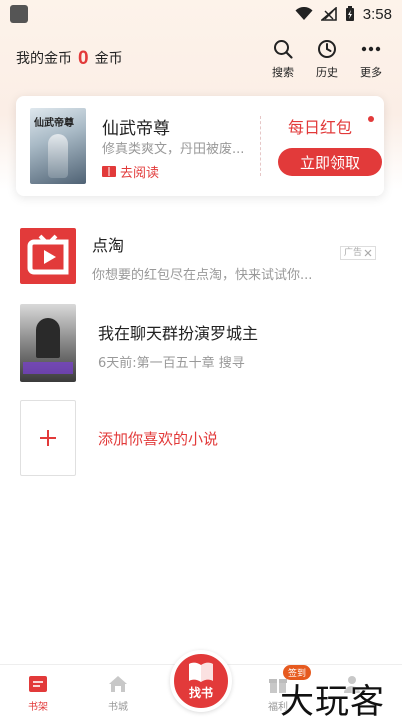  I want to click on nav-find-book: 找书, so click(201, 681).